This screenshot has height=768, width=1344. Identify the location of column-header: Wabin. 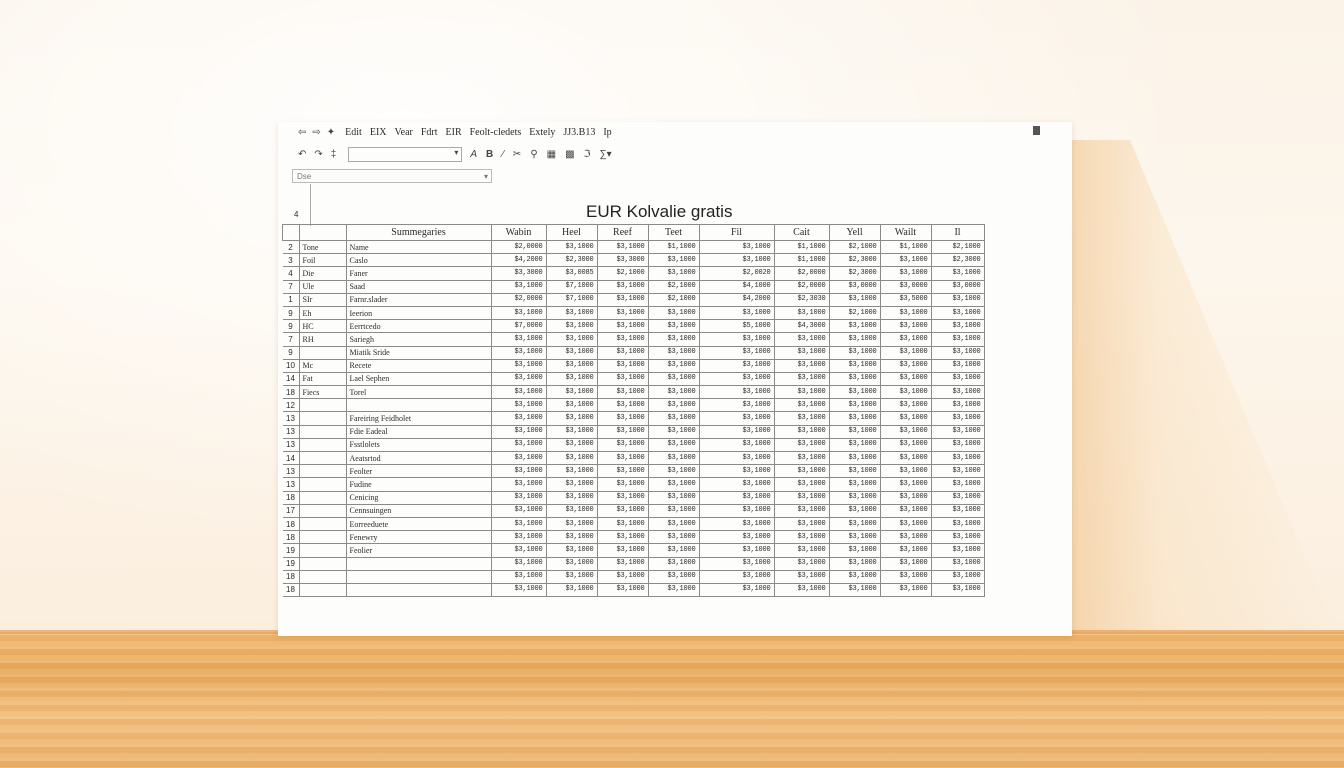
(518, 232).